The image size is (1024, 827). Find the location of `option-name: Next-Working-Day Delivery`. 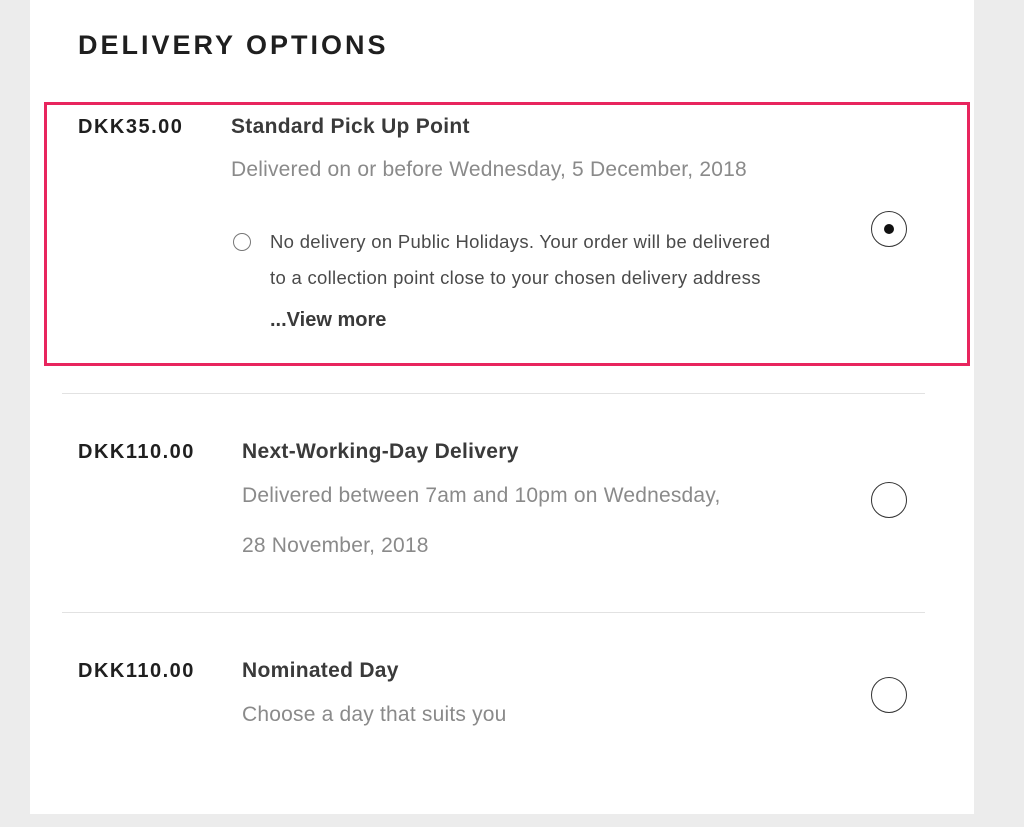

option-name: Next-Working-Day Delivery is located at coordinates (380, 451).